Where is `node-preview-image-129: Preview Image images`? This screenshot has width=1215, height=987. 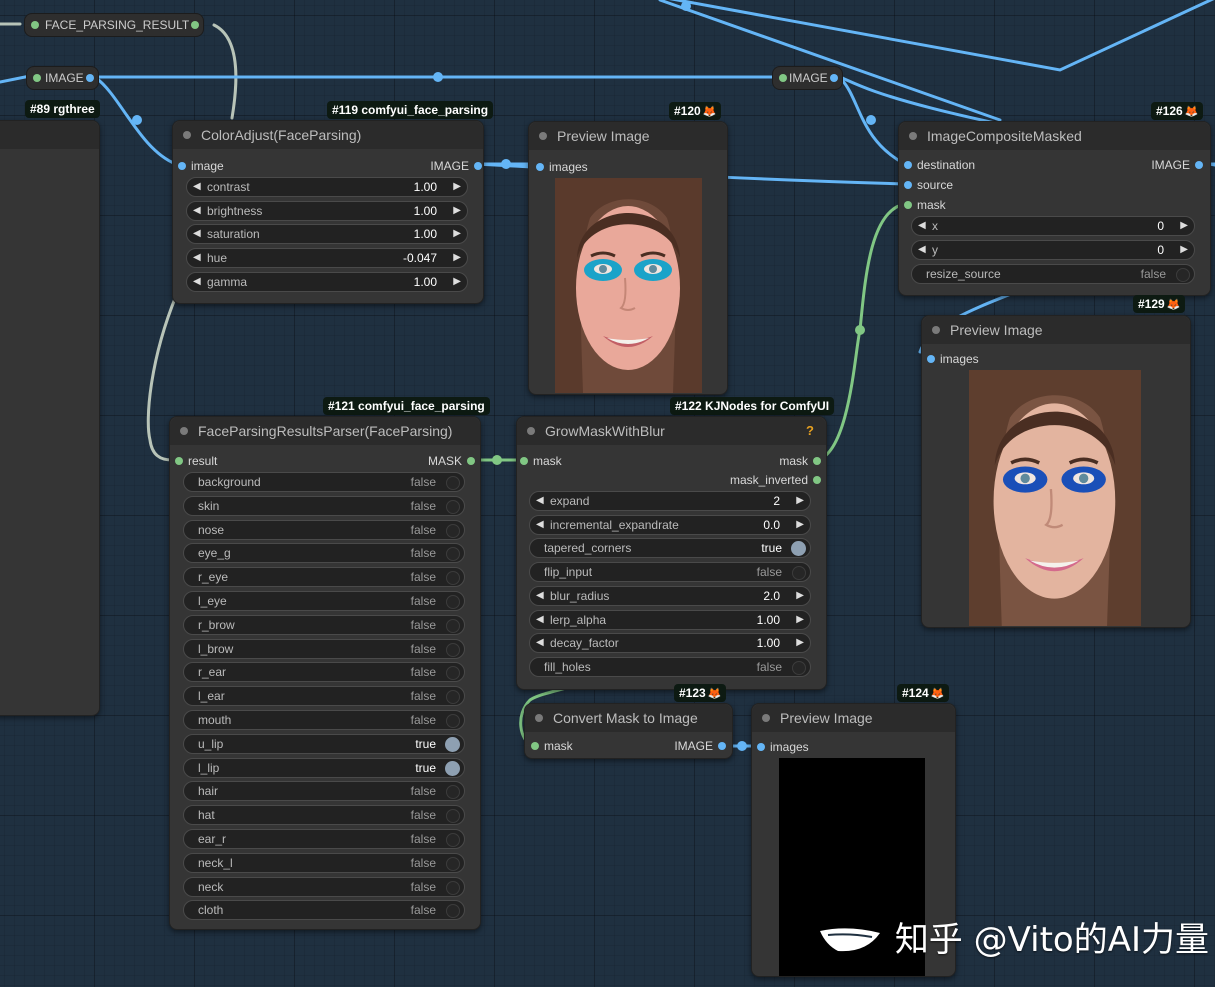 node-preview-image-129: Preview Image images is located at coordinates (1056, 471).